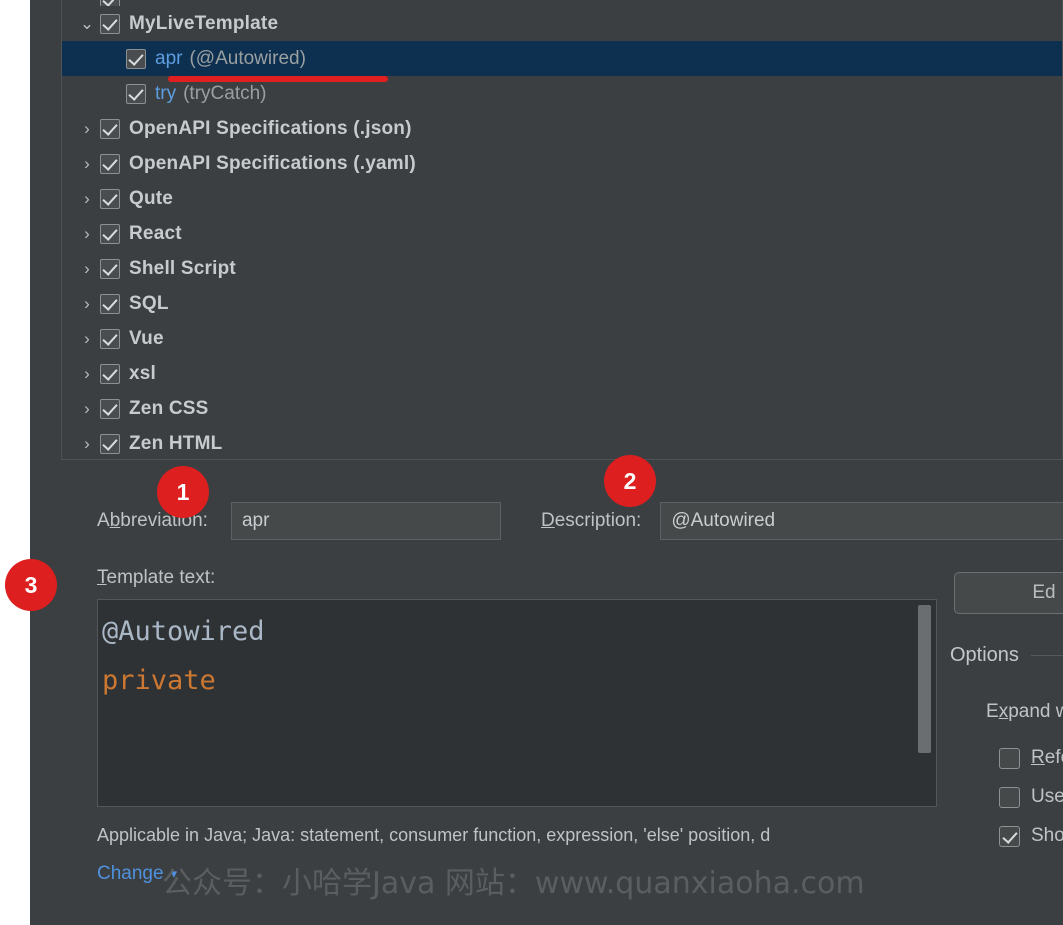 The image size is (1063, 925). What do you see at coordinates (1047, 835) in the screenshot?
I see `option-label: Shorte` at bounding box center [1047, 835].